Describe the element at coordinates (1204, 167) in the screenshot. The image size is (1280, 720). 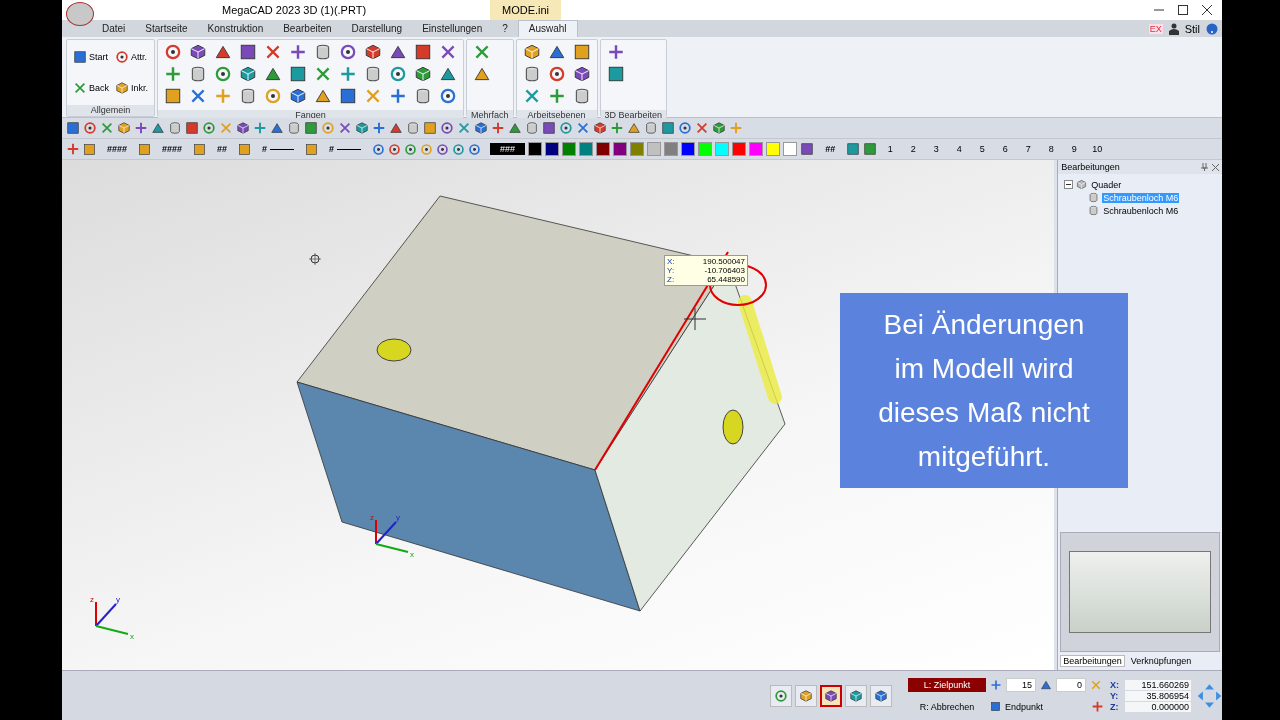
I see `pin-icon` at that location.